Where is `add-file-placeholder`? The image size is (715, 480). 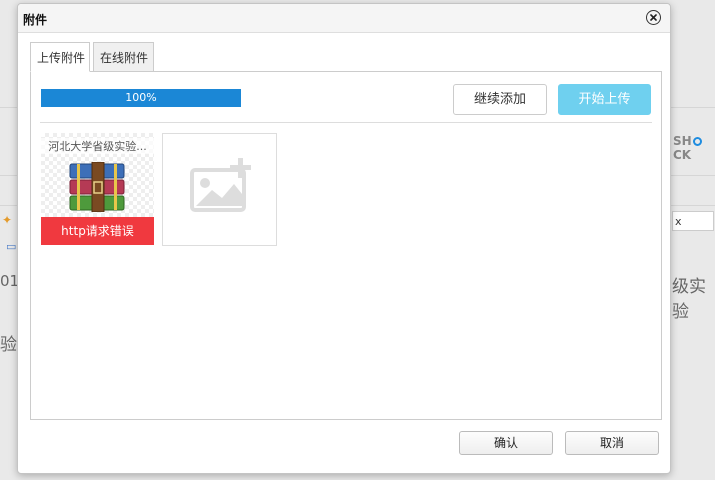
add-file-placeholder is located at coordinates (219, 189).